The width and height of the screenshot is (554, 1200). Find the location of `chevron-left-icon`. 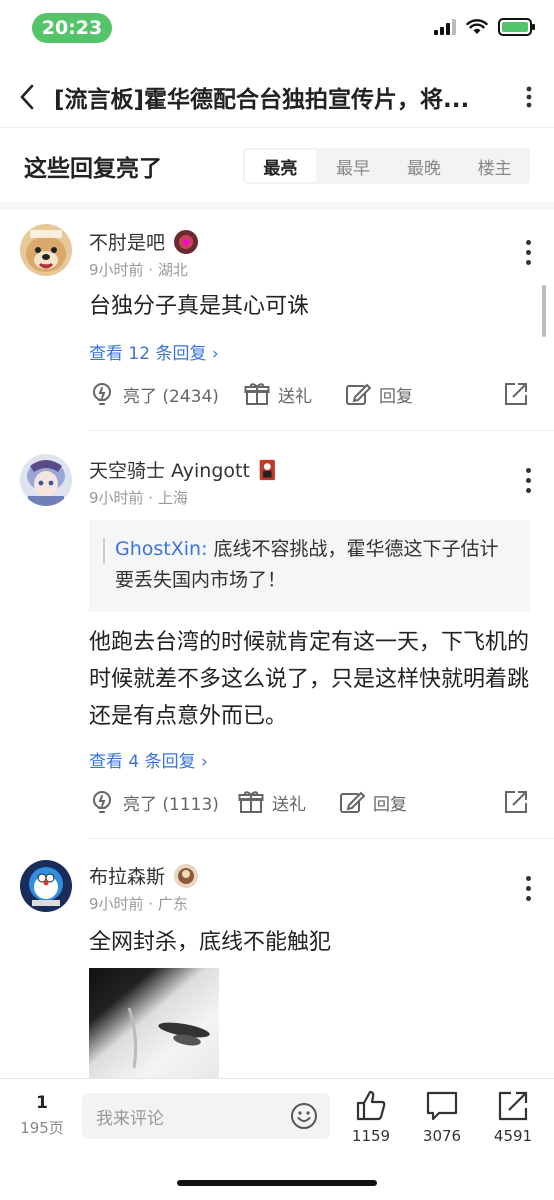

chevron-left-icon is located at coordinates (27, 96).